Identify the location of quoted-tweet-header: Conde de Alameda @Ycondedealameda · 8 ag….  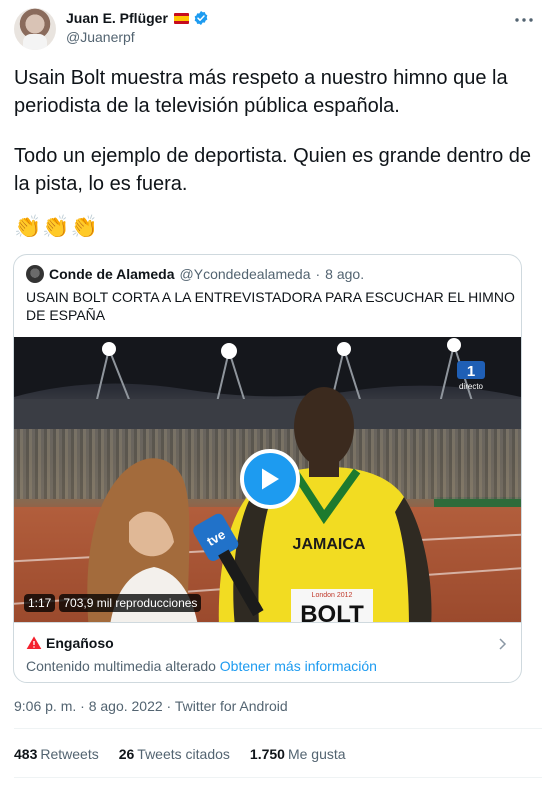
(195, 274).